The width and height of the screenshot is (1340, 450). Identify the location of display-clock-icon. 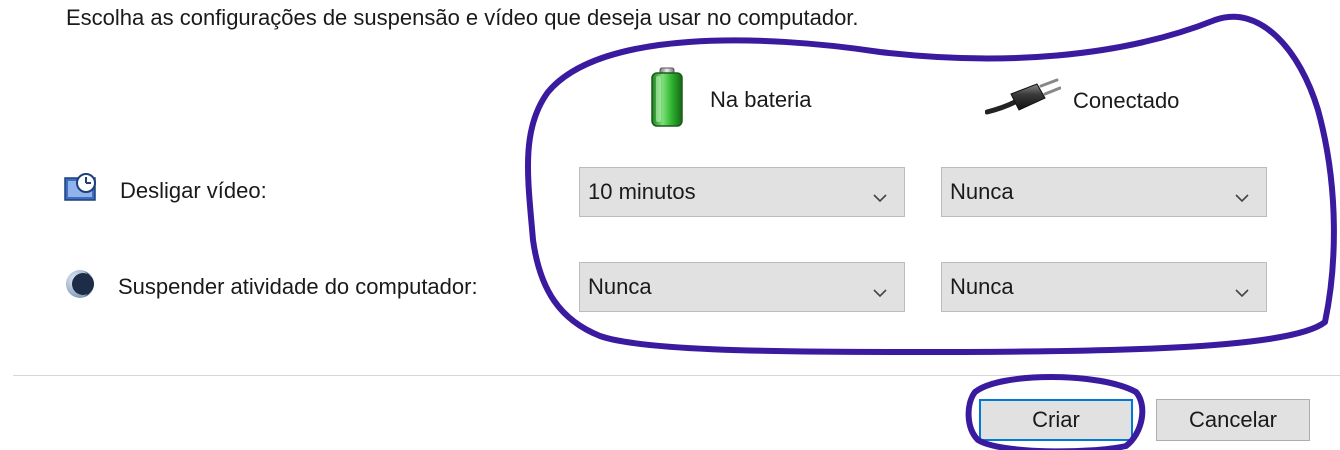
(81, 191).